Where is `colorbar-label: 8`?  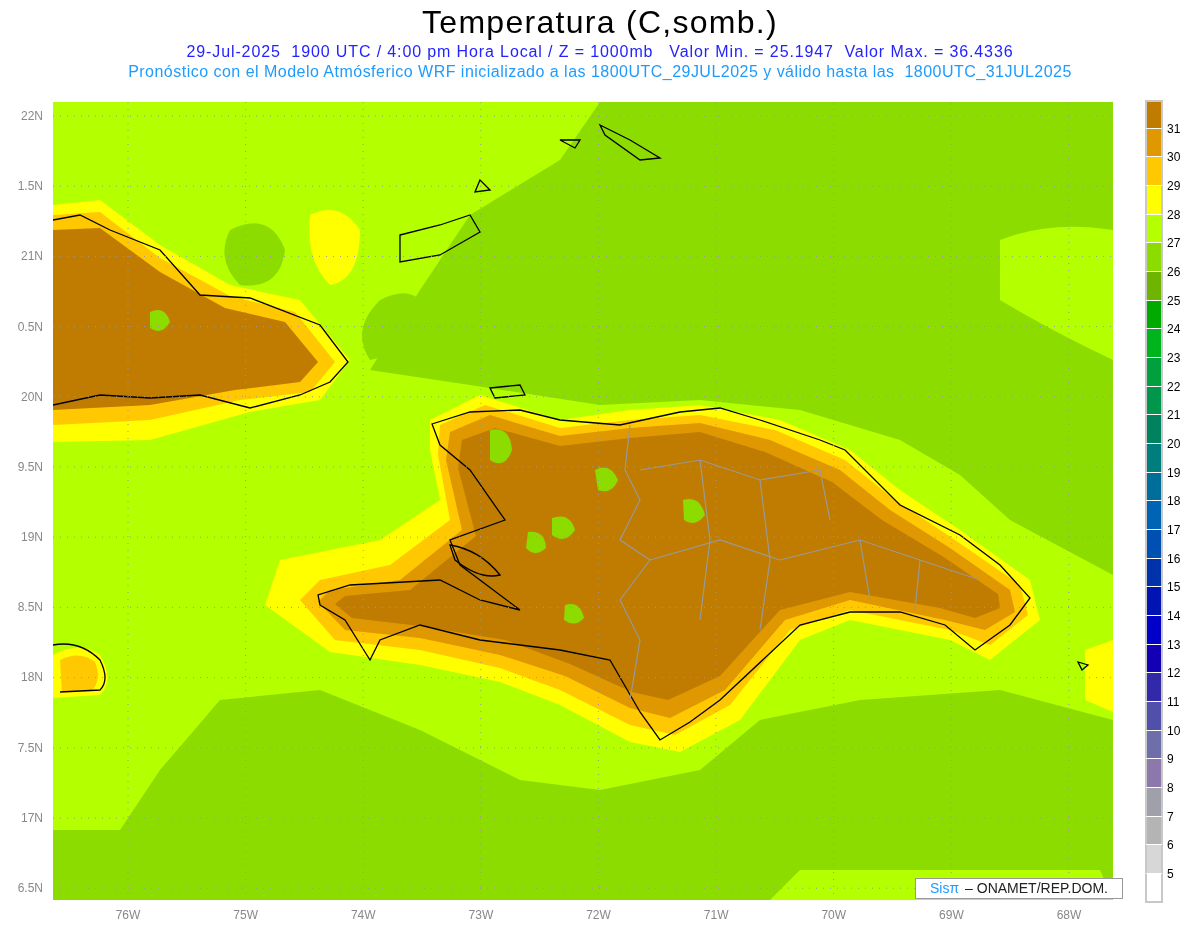
colorbar-label: 8 is located at coordinates (1171, 789).